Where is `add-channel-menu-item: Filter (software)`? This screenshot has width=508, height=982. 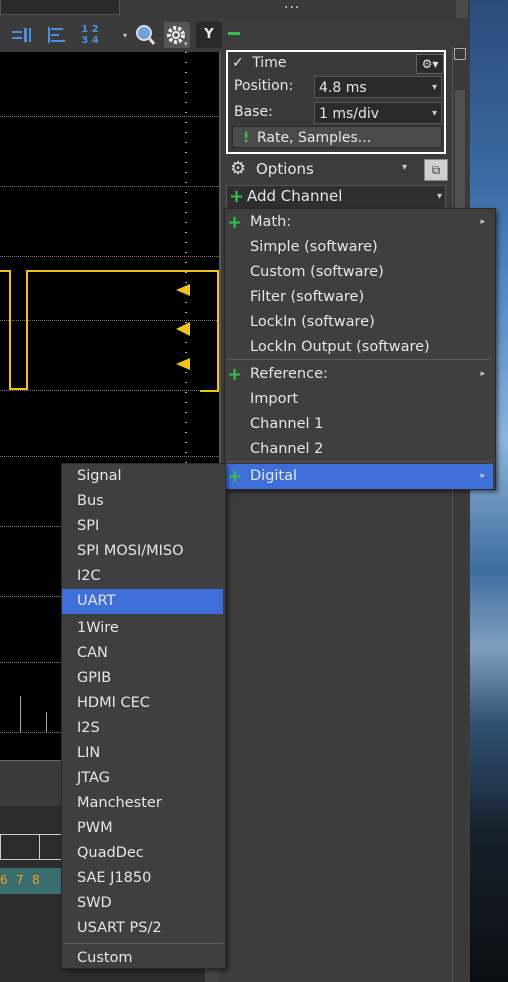
add-channel-menu-item: Filter (software) is located at coordinates (359, 297).